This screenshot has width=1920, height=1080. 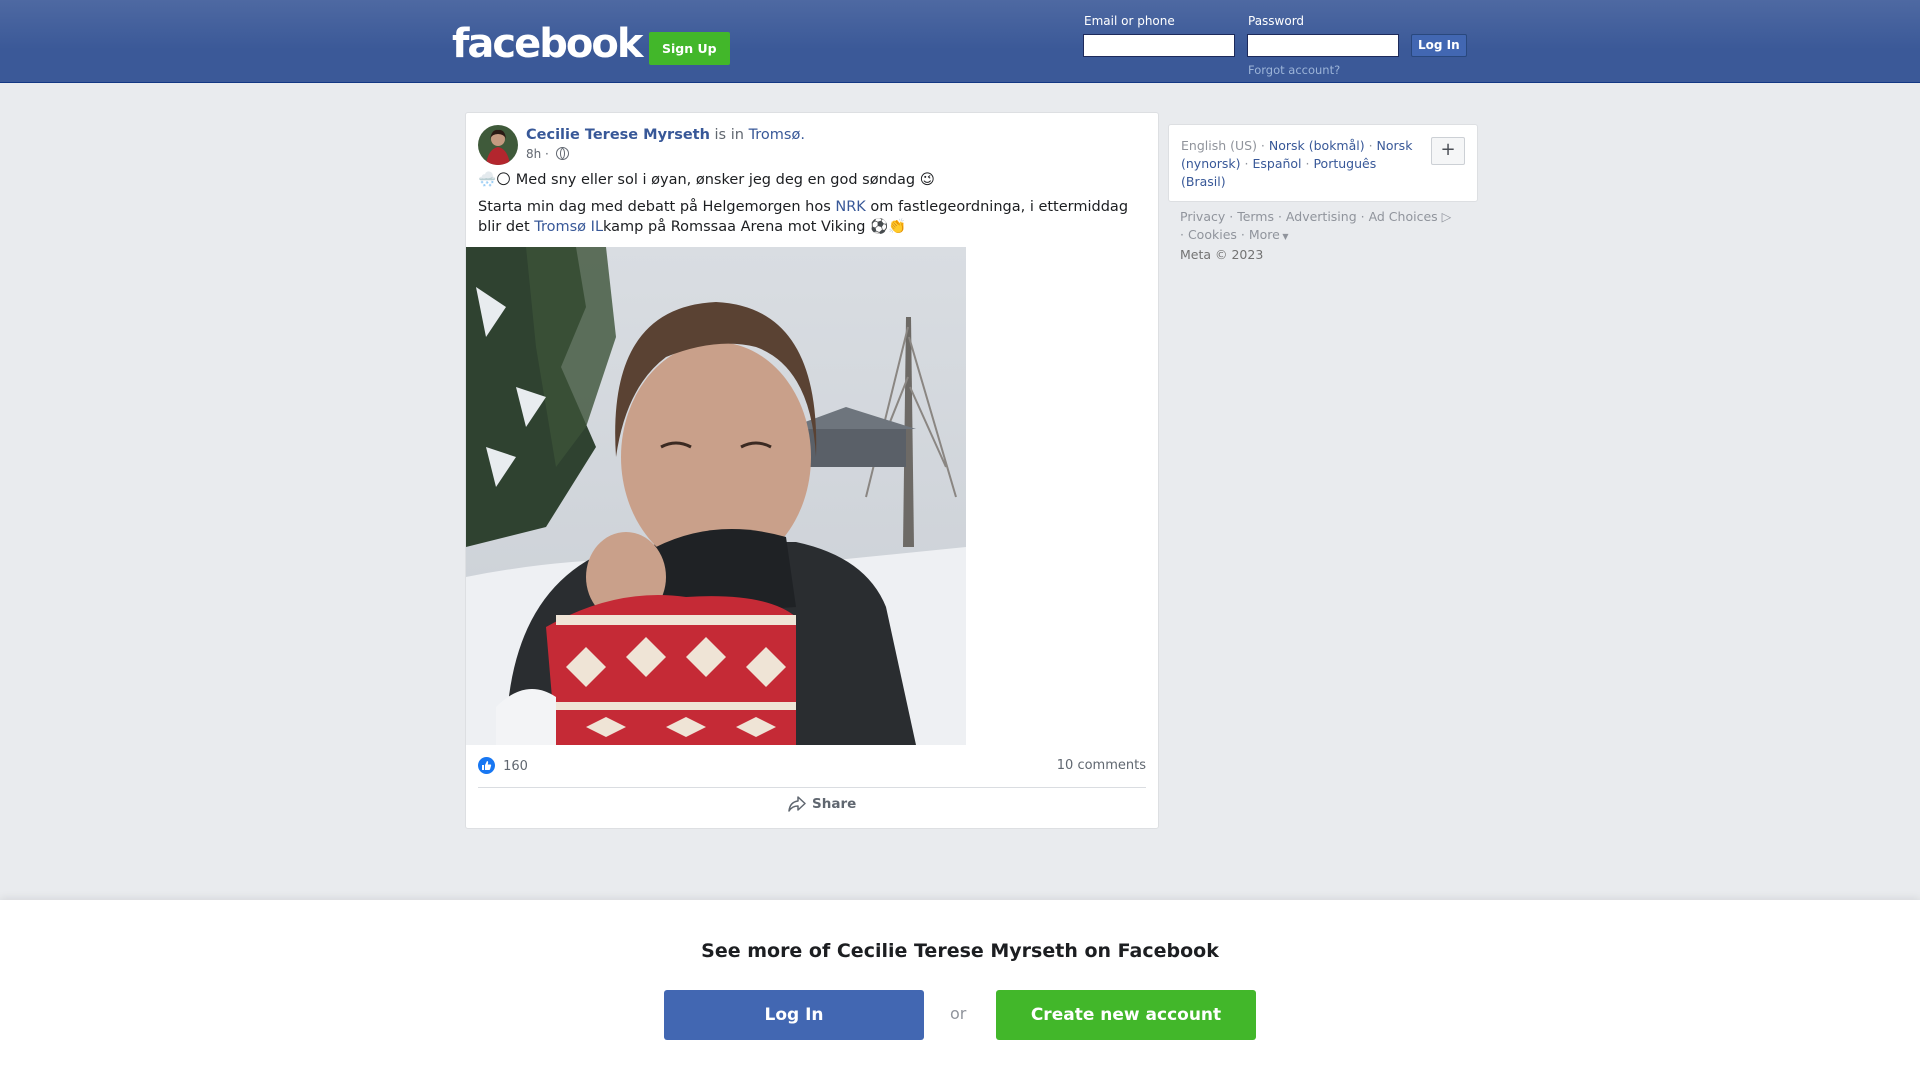 I want to click on chevron-down-icon: ▼, so click(x=1284, y=236).